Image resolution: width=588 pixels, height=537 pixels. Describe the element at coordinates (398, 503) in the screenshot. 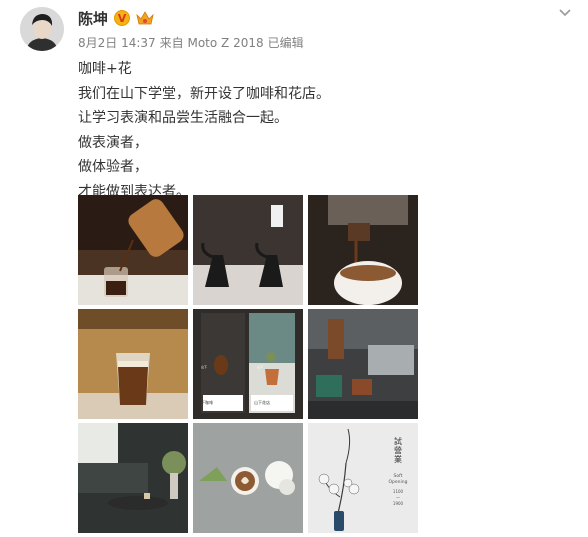

I see `poster-hours: 1900` at that location.